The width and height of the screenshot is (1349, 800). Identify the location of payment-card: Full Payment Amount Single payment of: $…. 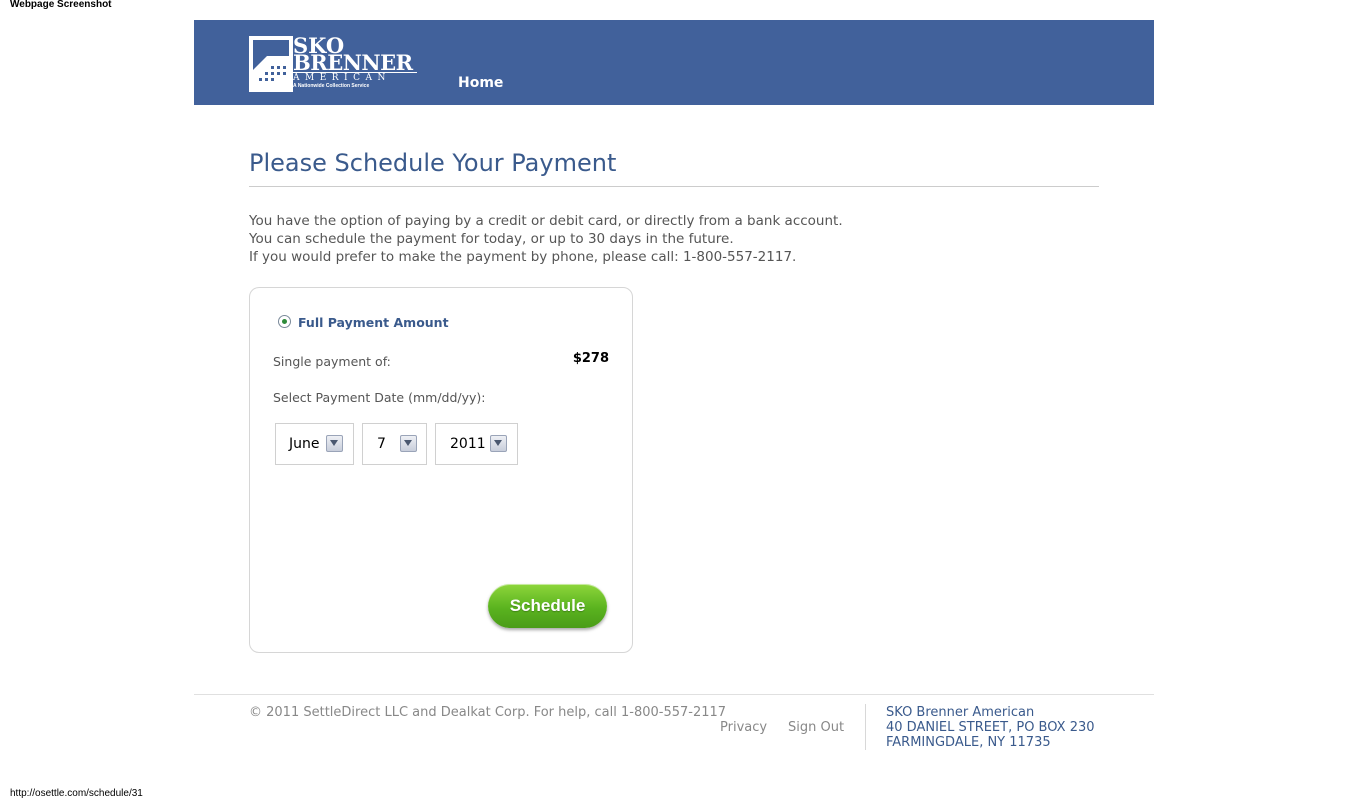
(441, 470).